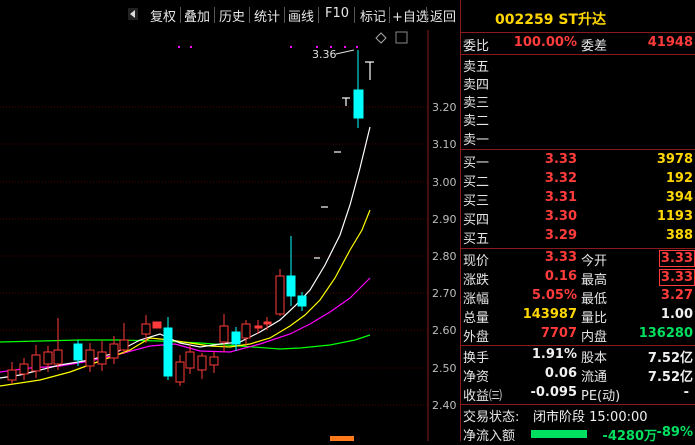 Image resolution: width=695 pixels, height=445 pixels. Describe the element at coordinates (578, 335) in the screenshot. I see `outer-inner-row: 外盘 7707 内盘 136280` at that location.